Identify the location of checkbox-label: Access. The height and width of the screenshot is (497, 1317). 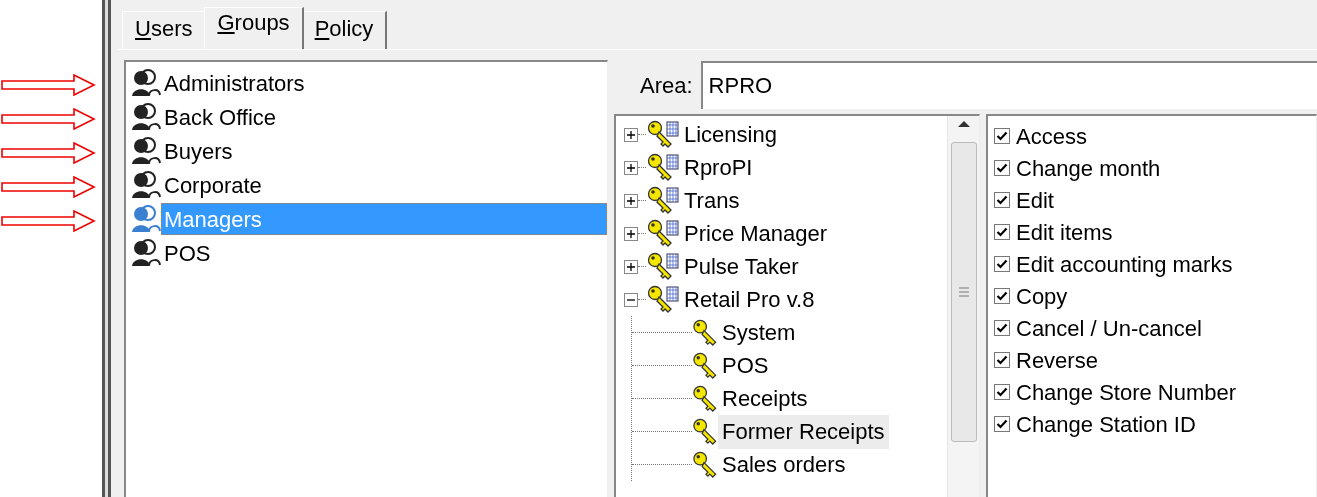
(1051, 136).